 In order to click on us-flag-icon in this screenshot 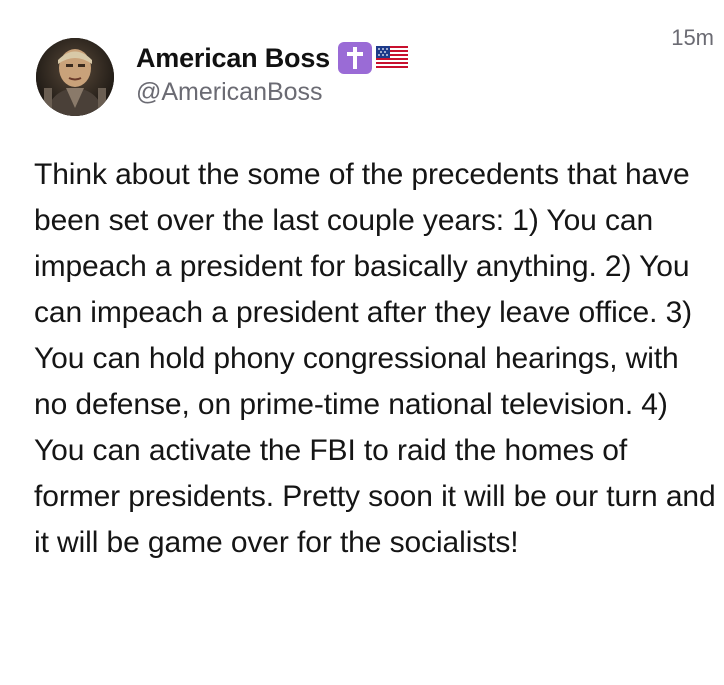, I will do `click(391, 58)`.